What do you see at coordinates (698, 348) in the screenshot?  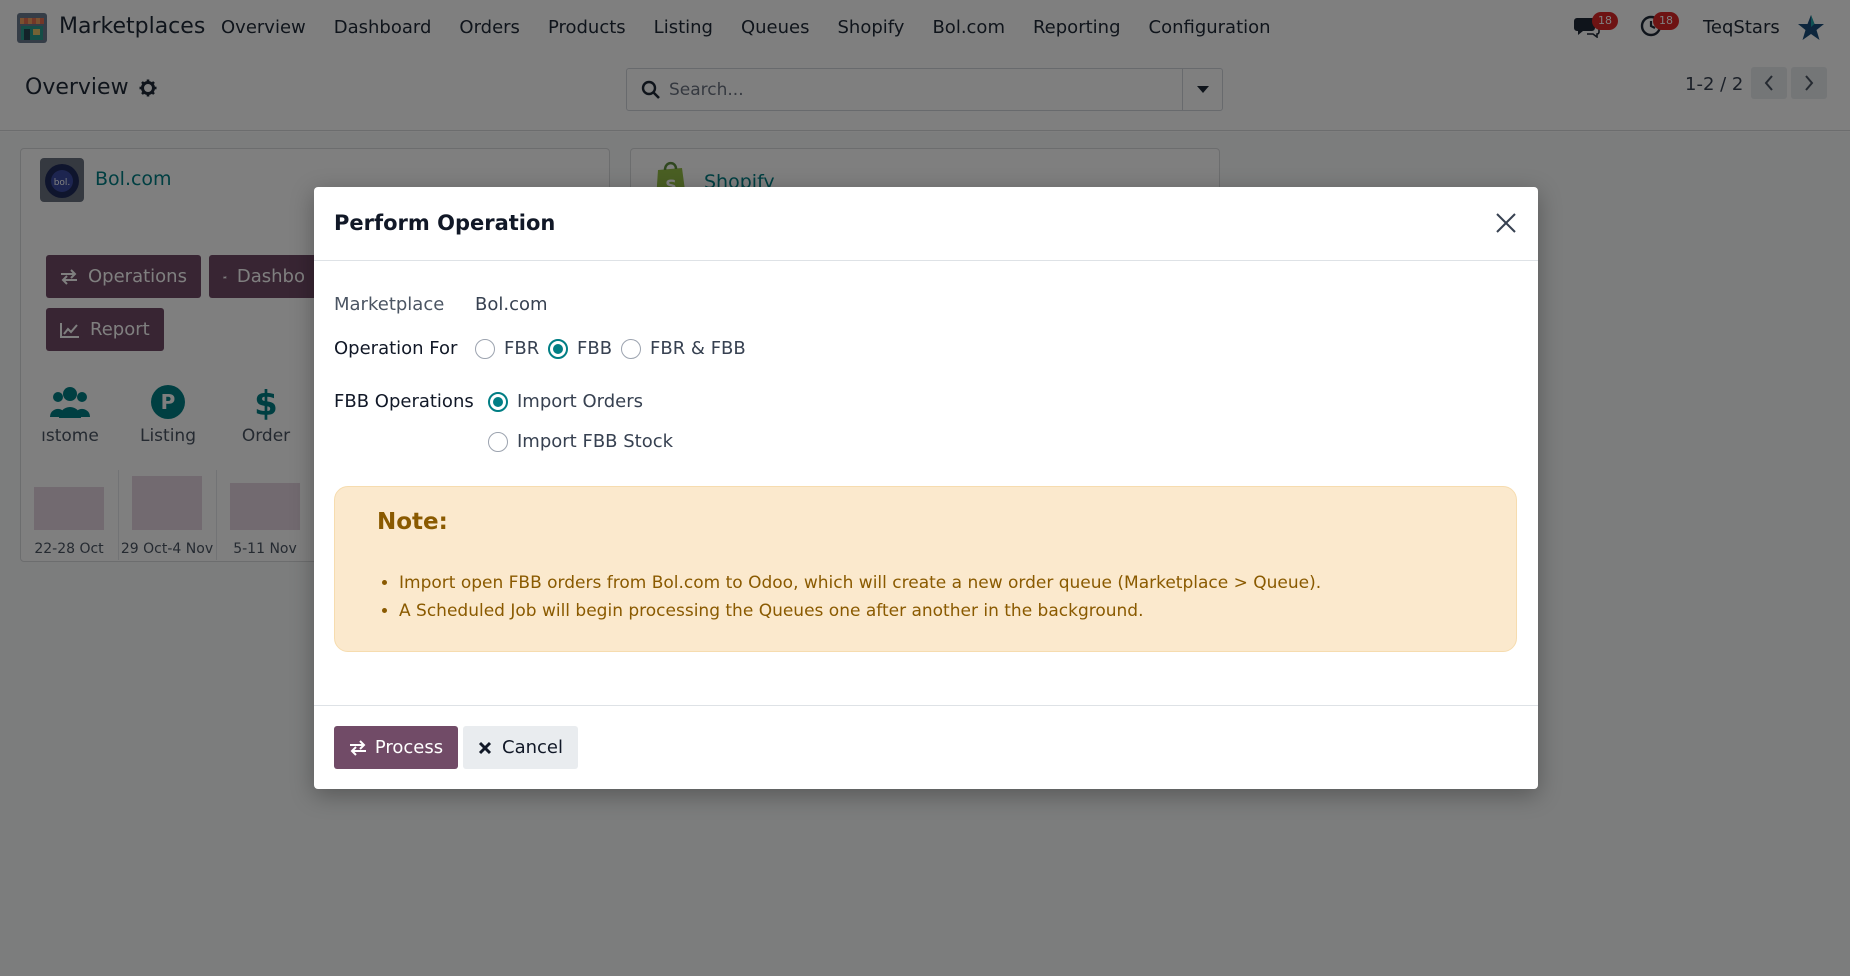 I see `radio-fbr-fbb-label: FBR & FBB` at bounding box center [698, 348].